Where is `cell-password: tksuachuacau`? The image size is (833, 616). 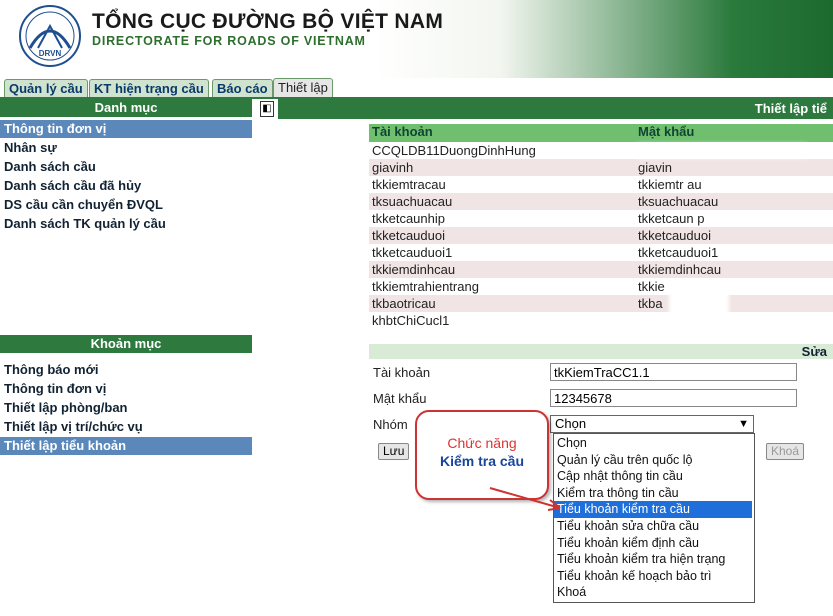
cell-password: tksuachuacau is located at coordinates (678, 201).